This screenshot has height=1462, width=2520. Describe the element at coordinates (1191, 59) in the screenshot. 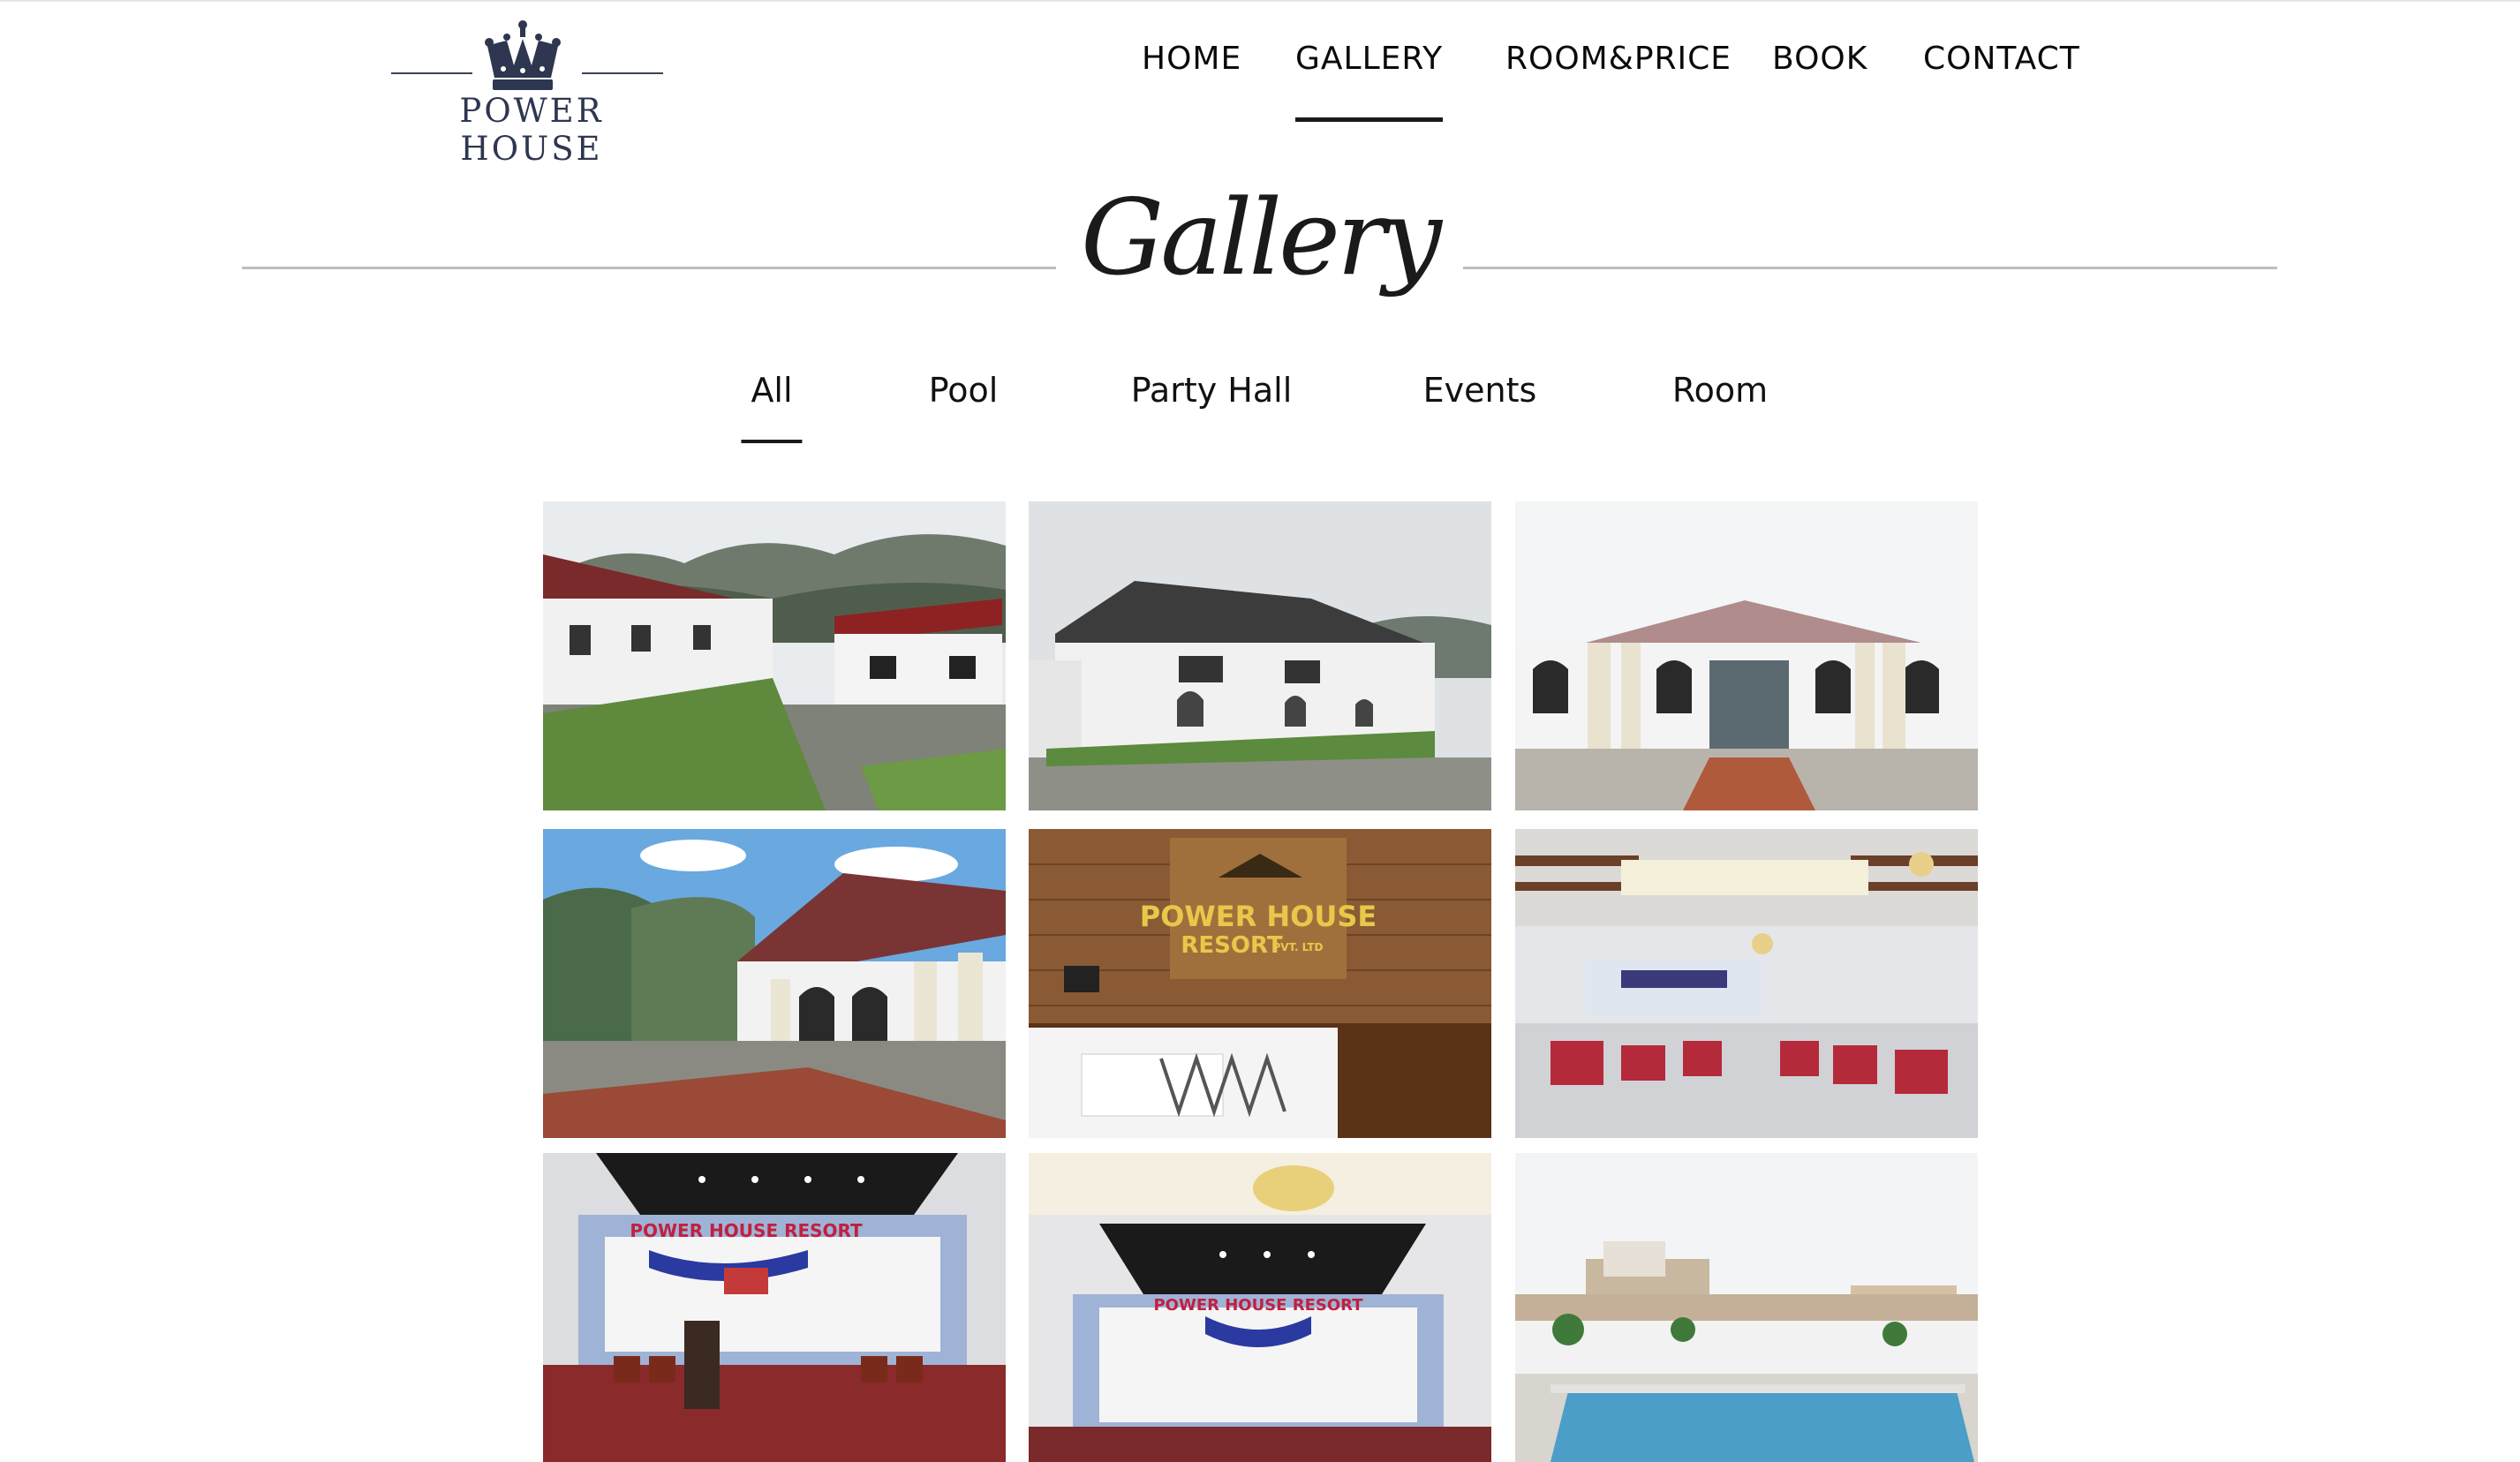

I see `nav-home: HOME` at that location.